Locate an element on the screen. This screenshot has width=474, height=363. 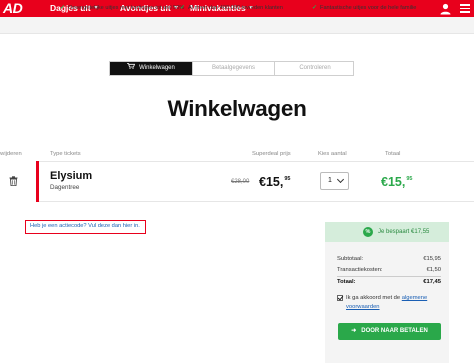
column-header-quantity: Kies aantal is located at coordinates (332, 154).